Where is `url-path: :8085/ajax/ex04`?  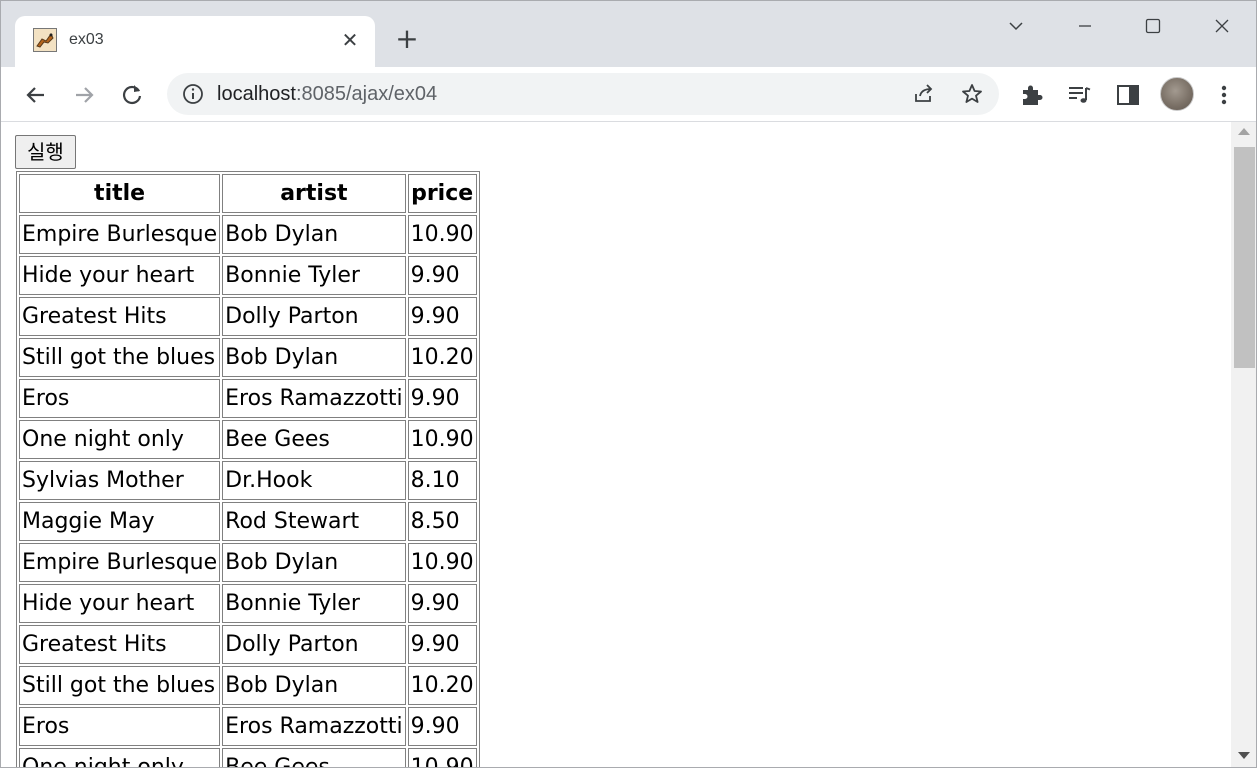 url-path: :8085/ajax/ex04 is located at coordinates (366, 94).